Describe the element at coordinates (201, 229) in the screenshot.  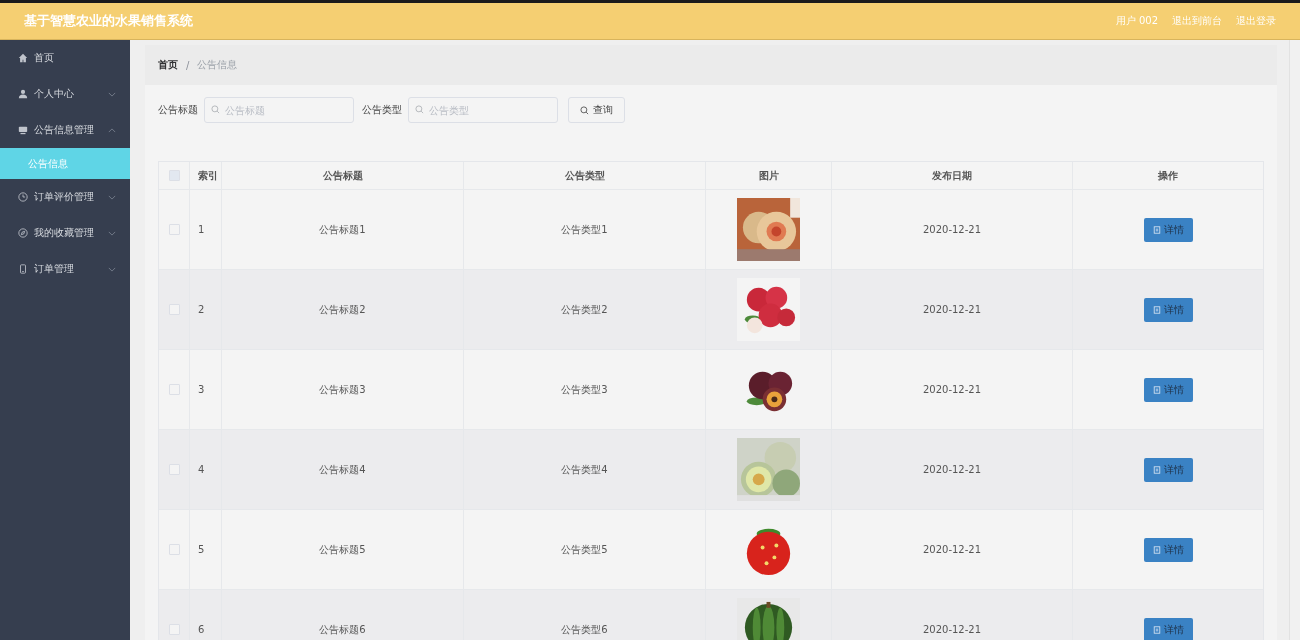
I see `table-cell: 1` at that location.